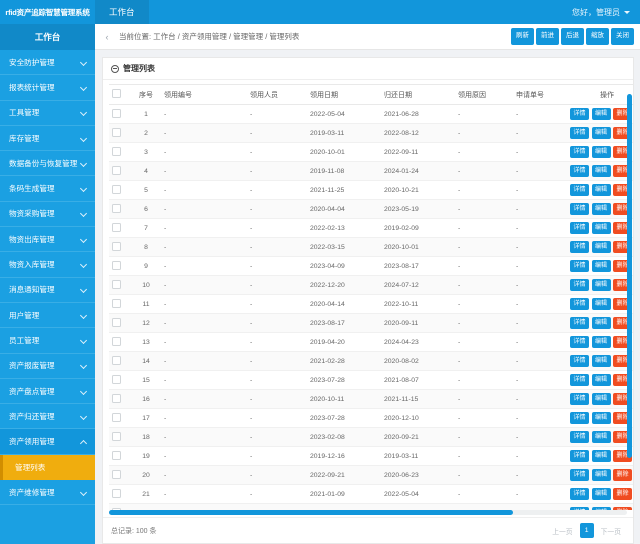 The height and width of the screenshot is (544, 640). Describe the element at coordinates (47, 139) in the screenshot. I see `sidebar-item-inventory: 库存管理` at that location.